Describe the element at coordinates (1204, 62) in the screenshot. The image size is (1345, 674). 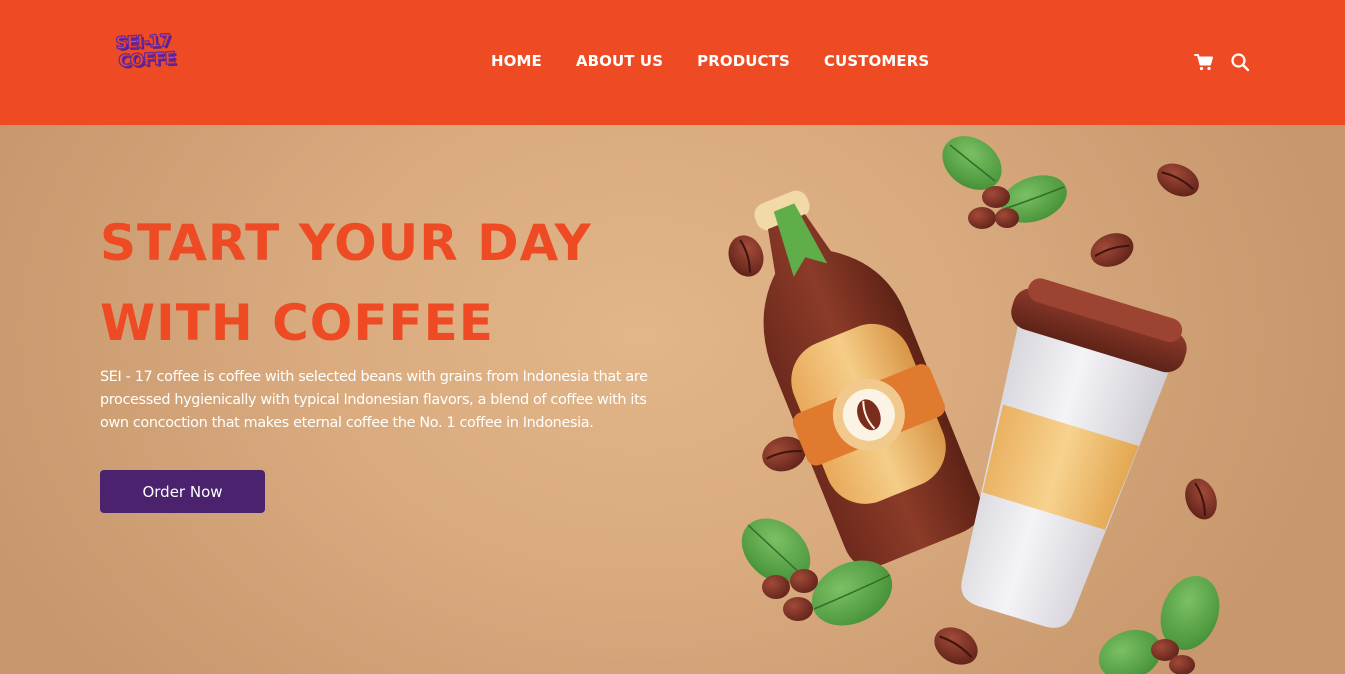
I see `cart-icon` at that location.